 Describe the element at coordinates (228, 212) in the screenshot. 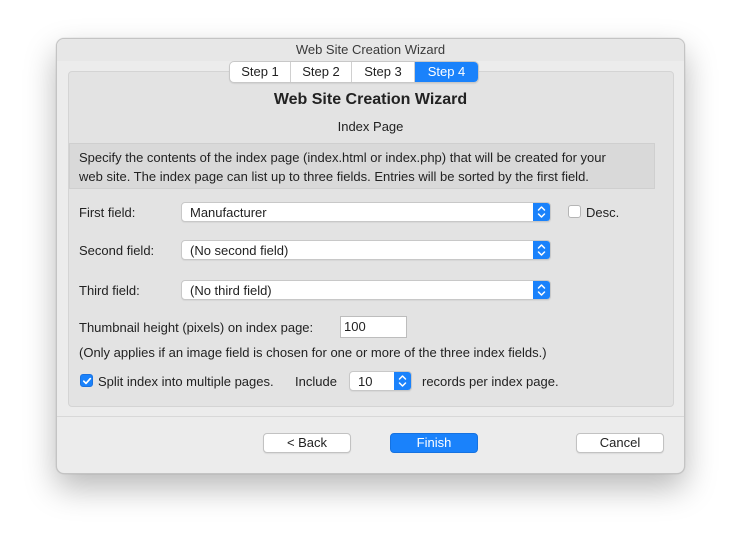

I see `first-field-value: Manufacturer` at that location.